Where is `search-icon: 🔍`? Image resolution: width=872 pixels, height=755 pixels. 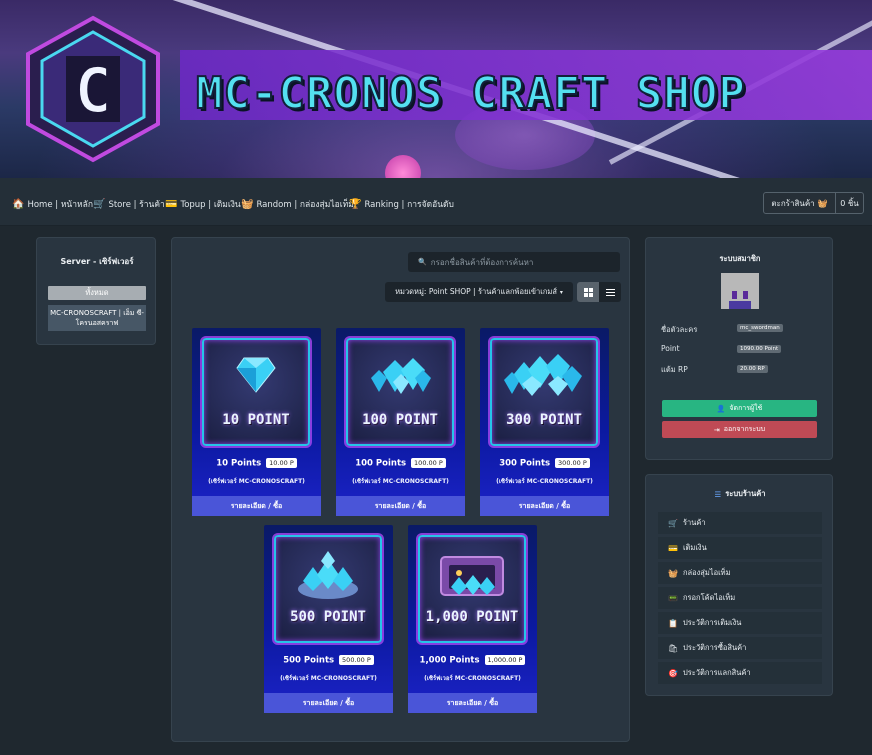
search-icon: 🔍 is located at coordinates (422, 262).